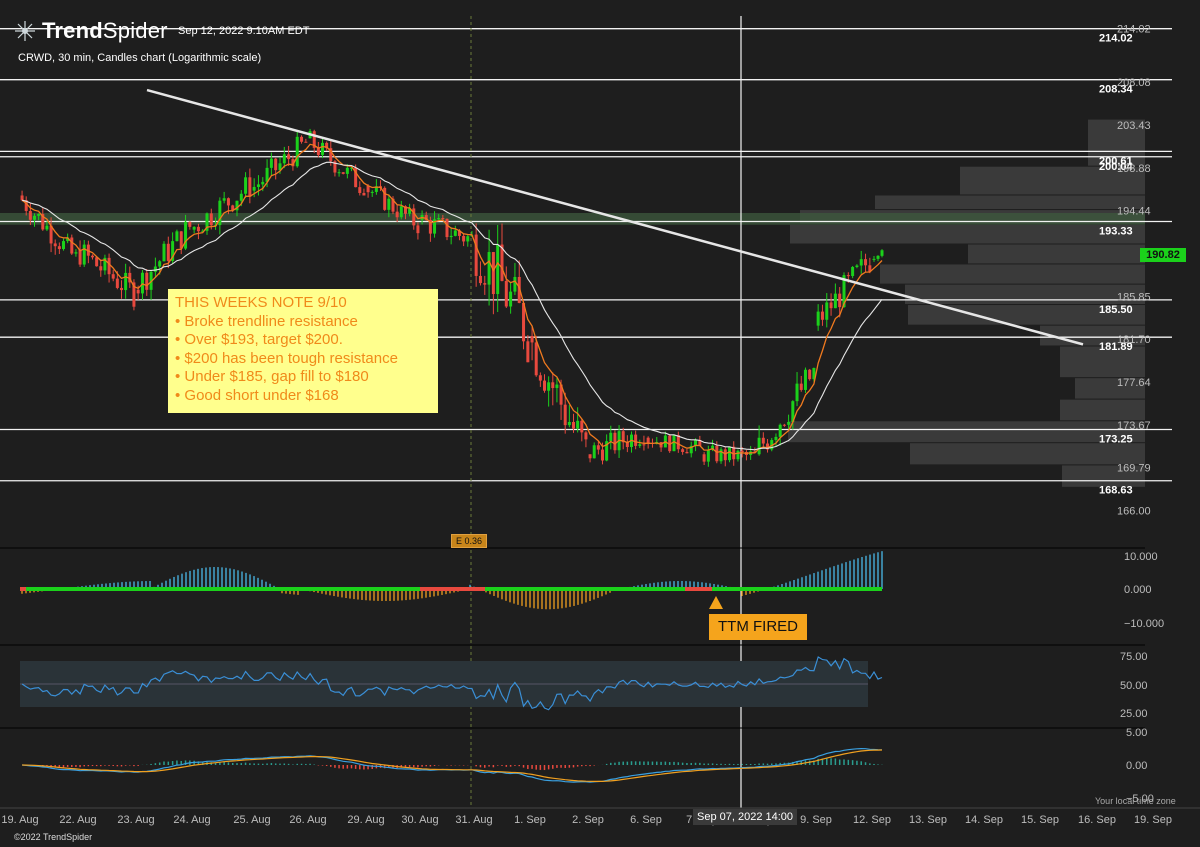 This screenshot has height=847, width=1200. Describe the element at coordinates (1134, 30) in the screenshot. I see `price-axis-tick: 214.02` at that location.